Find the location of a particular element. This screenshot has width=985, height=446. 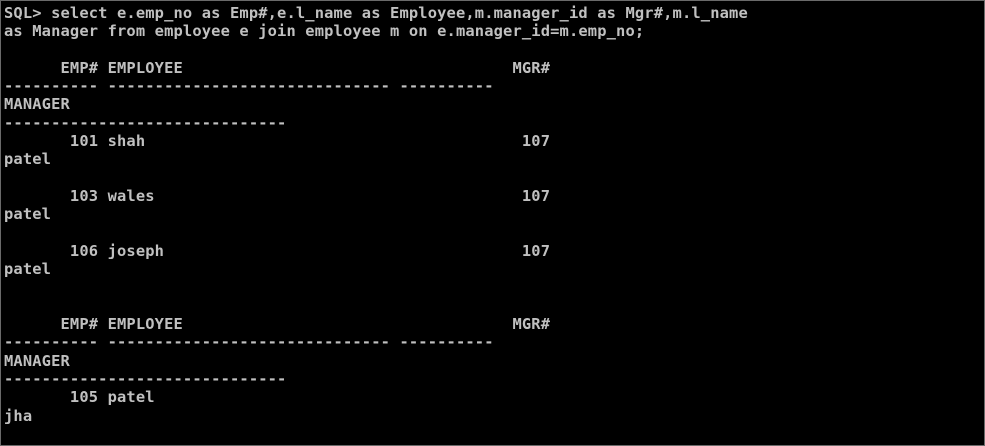

manager-header-2: MANAGER is located at coordinates (37, 360).